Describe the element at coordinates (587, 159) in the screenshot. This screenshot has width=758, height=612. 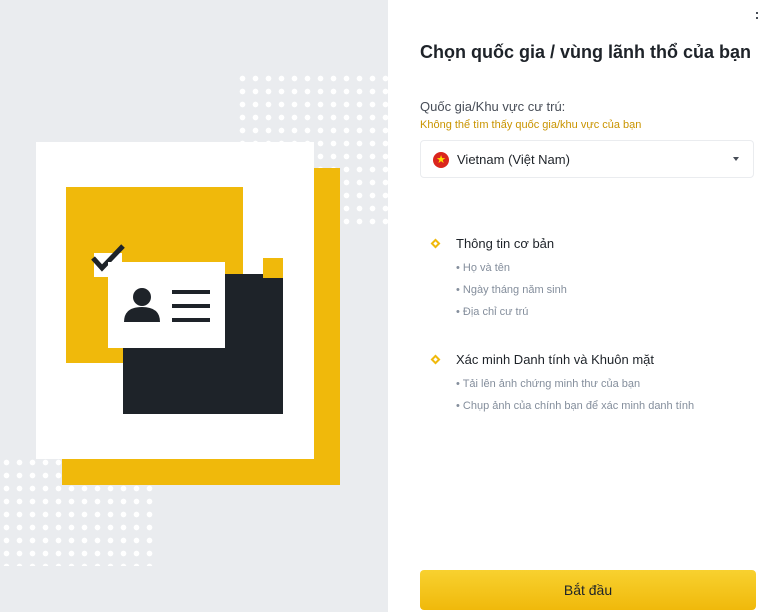
I see `country-select: ★ Vietnam (Việt Nam)` at that location.